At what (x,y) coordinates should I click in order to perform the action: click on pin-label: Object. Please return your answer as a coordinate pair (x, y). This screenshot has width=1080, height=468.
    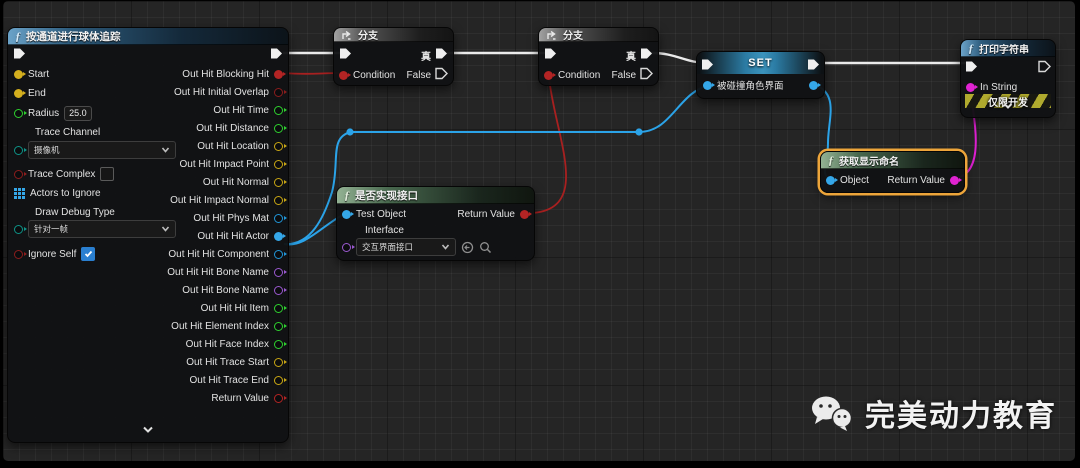
    Looking at the image, I should click on (854, 180).